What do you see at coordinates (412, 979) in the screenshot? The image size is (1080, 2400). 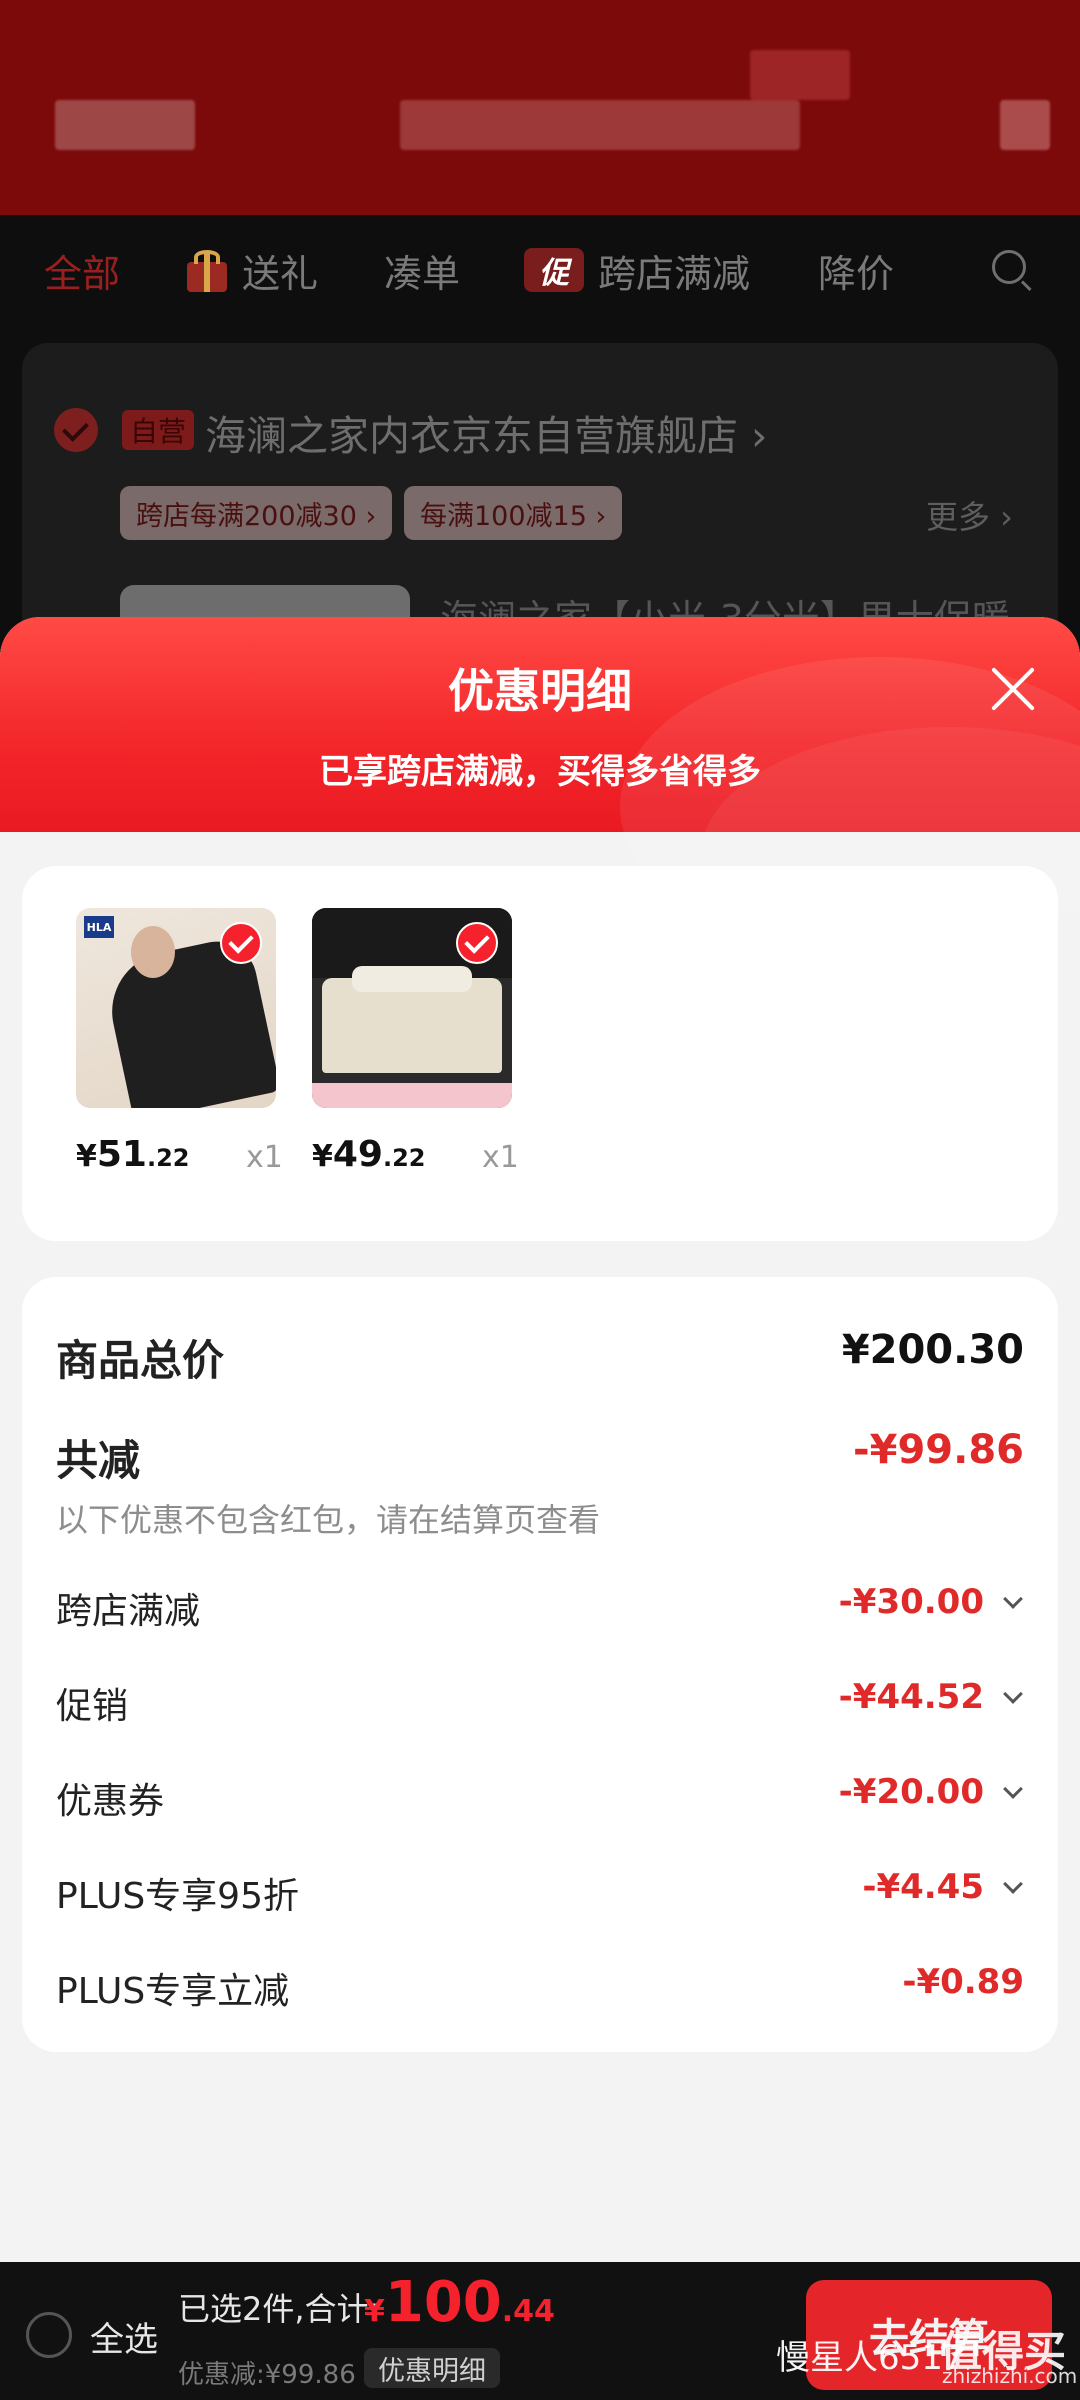 I see `pillow-figure` at bounding box center [412, 979].